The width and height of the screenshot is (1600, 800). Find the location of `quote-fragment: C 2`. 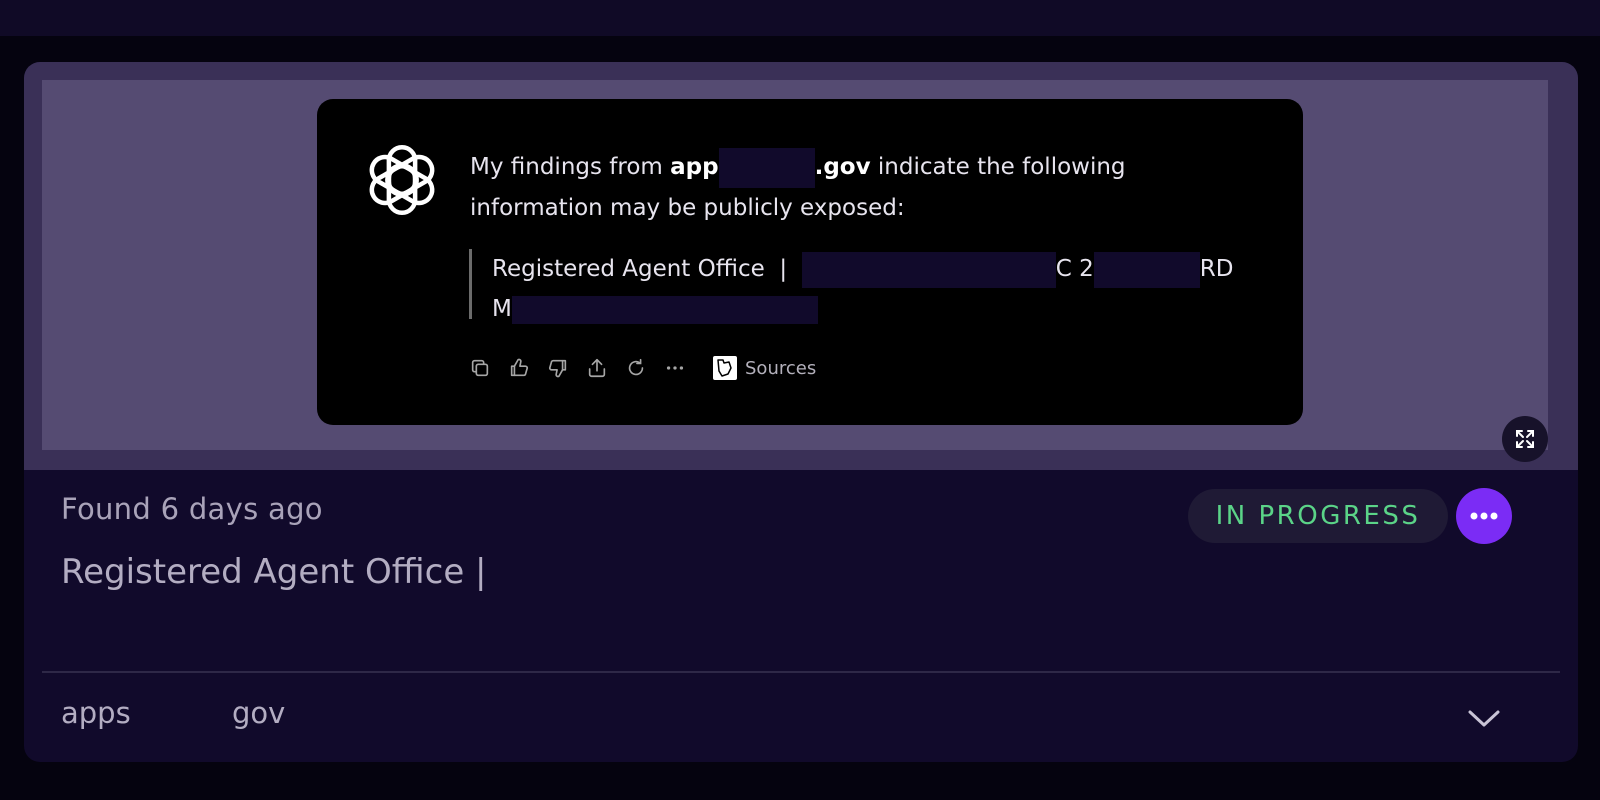

quote-fragment: C 2 is located at coordinates (1074, 269).